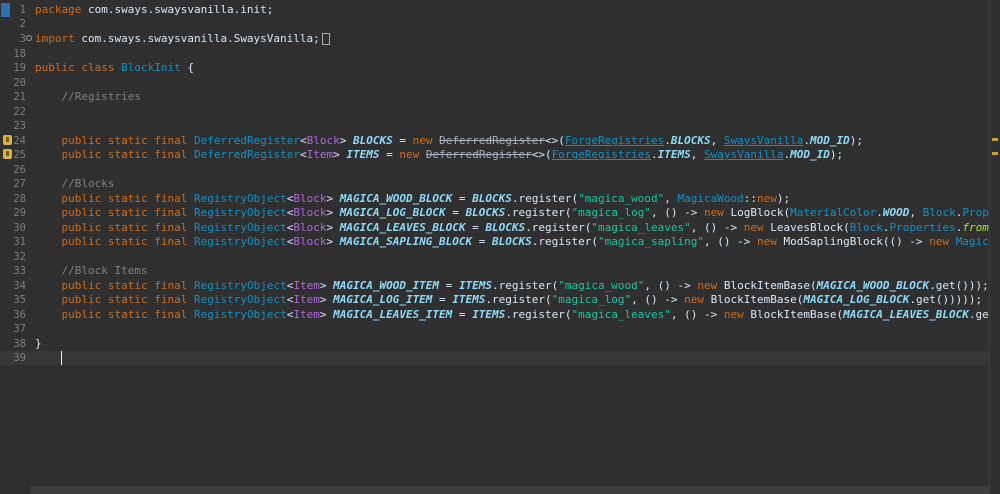  I want to click on code-token: RegistryObject, so click(240, 299).